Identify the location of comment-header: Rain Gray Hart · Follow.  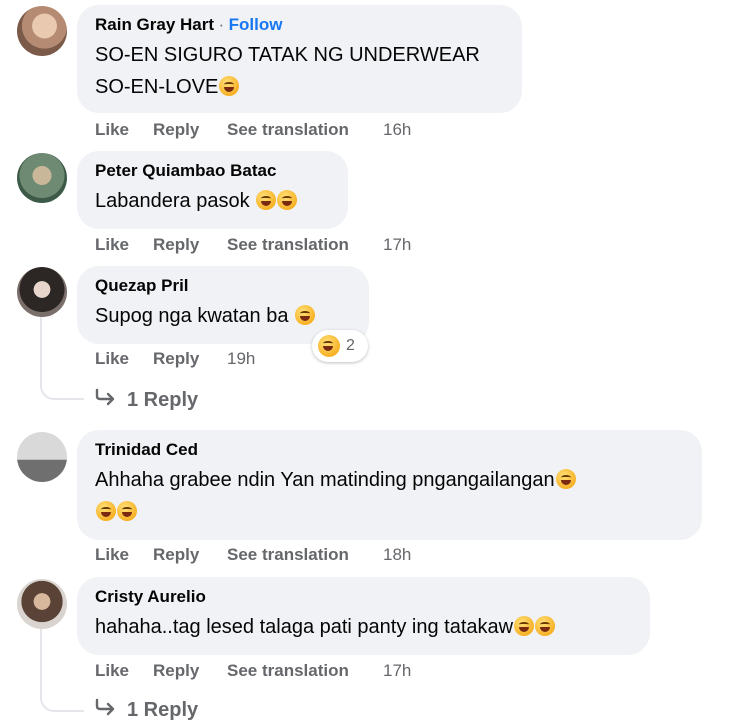
(299, 25).